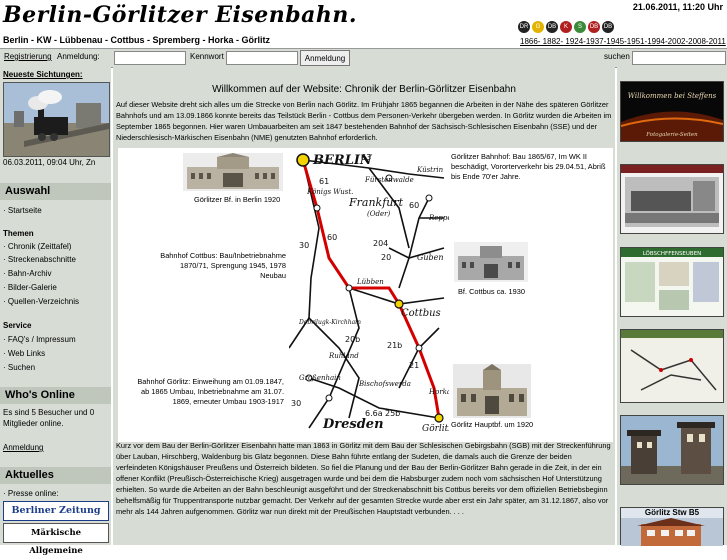 Image resolution: width=727 pixels, height=560 pixels. Describe the element at coordinates (374, 413) in the screenshot. I see `map-num-66a: 6.6a` at that location.